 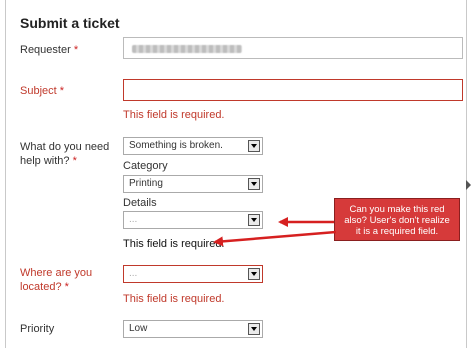 I want to click on annotation-arrows, so click(x=275, y=232).